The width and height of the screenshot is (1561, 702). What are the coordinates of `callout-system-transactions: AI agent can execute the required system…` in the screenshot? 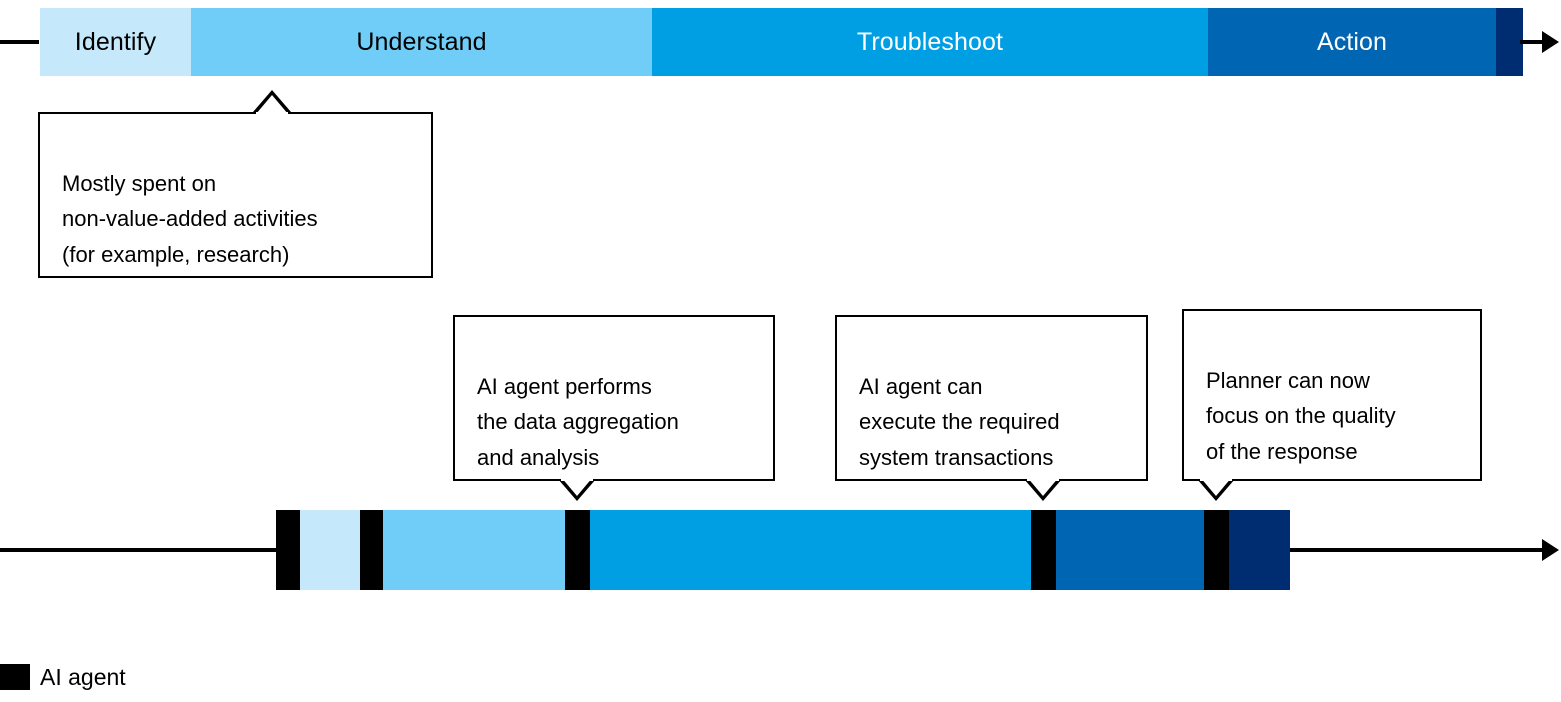 It's located at (991, 398).